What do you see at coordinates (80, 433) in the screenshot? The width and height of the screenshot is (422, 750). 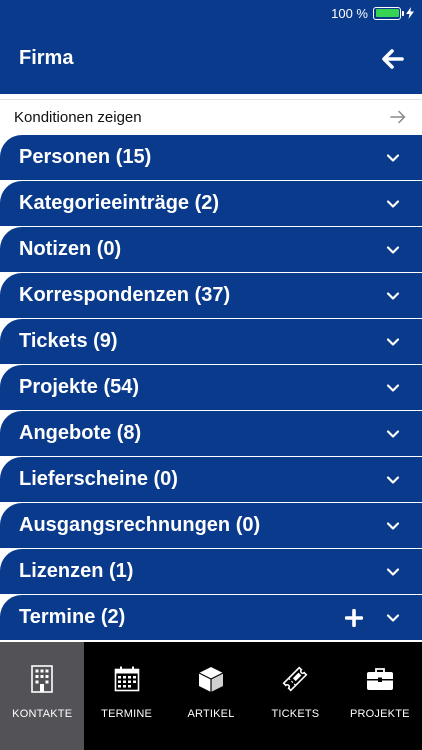 I see `section-label: Angebote (8)` at bounding box center [80, 433].